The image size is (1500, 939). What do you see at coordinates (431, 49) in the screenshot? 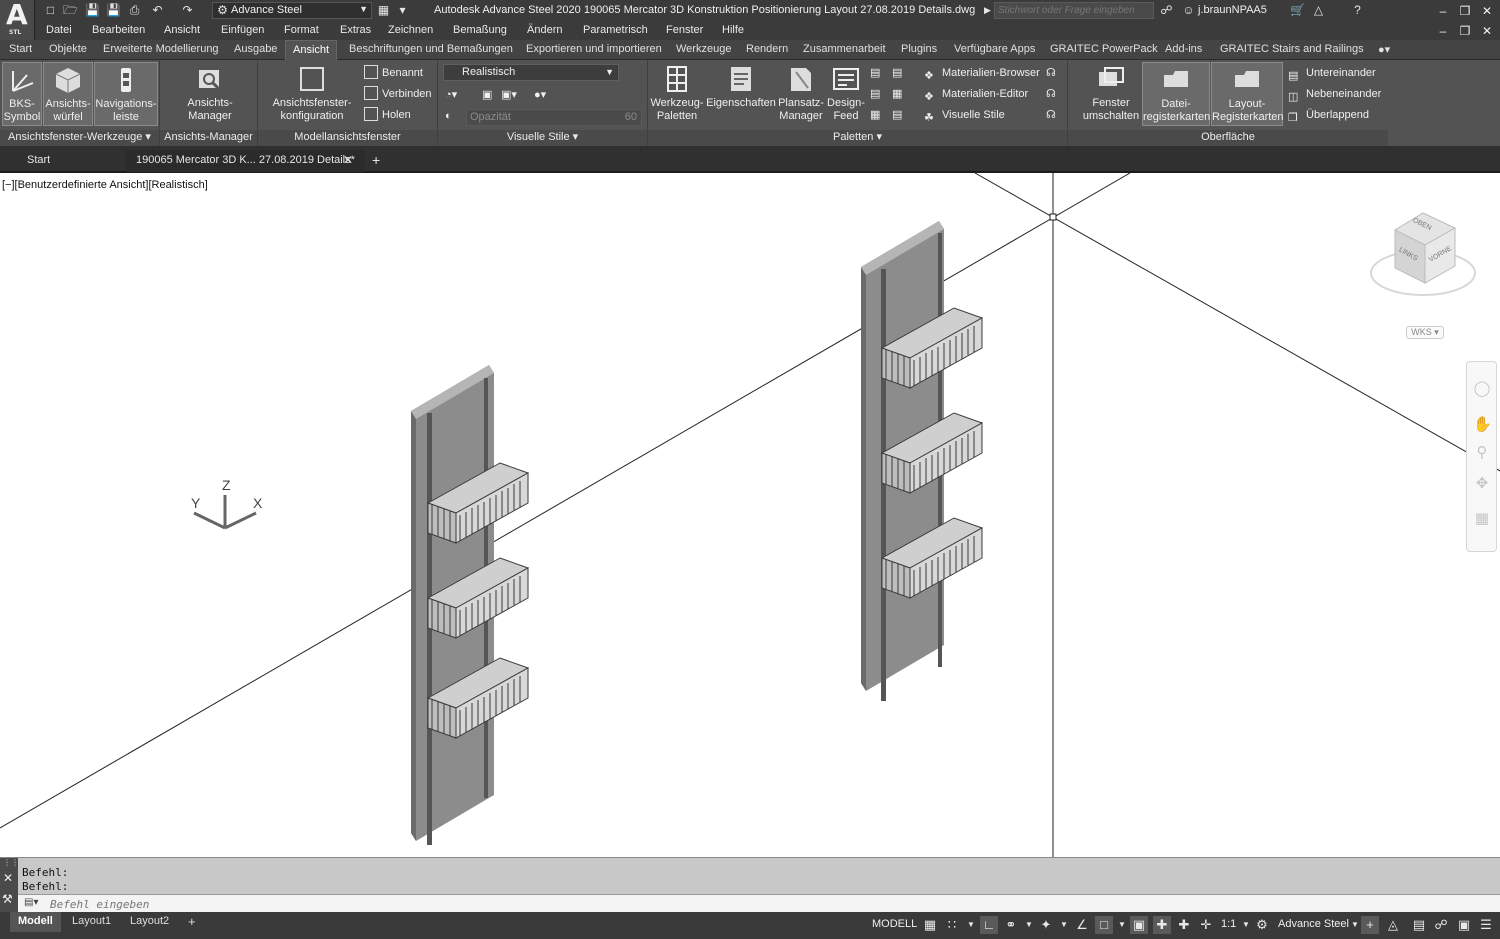
I see `tab-beschriftungen: Beschriftungen und Bemaßungen` at bounding box center [431, 49].